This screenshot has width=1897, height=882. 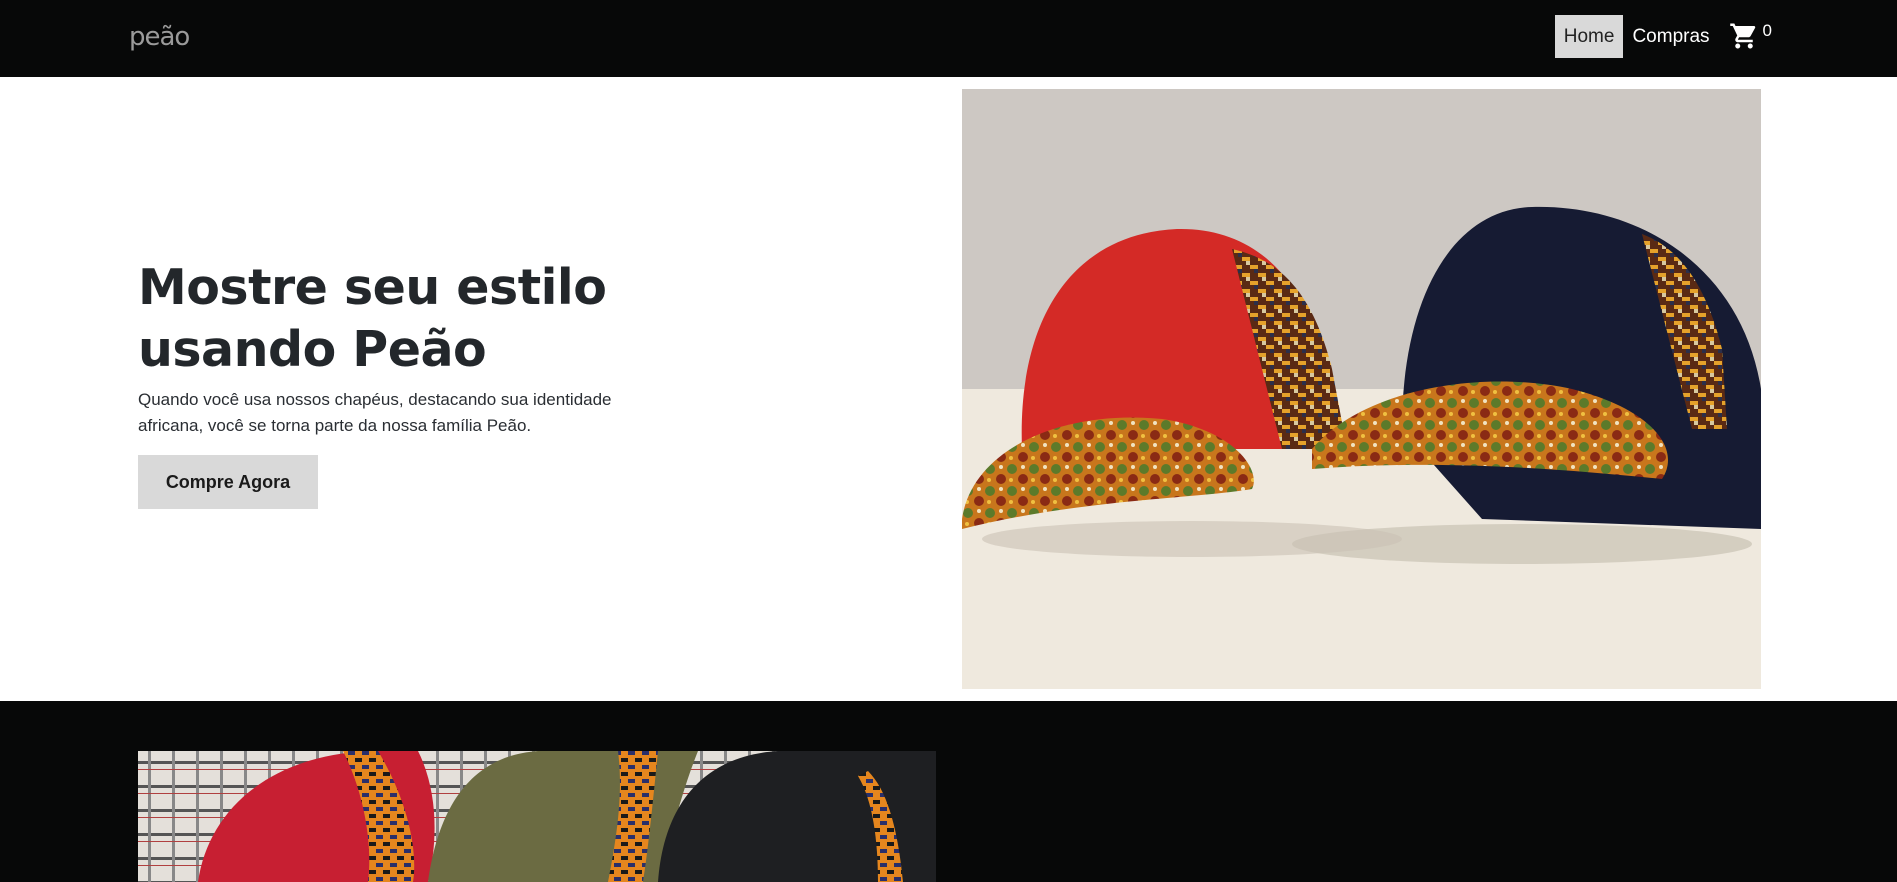 I want to click on cart-button: 0, so click(x=1750, y=36).